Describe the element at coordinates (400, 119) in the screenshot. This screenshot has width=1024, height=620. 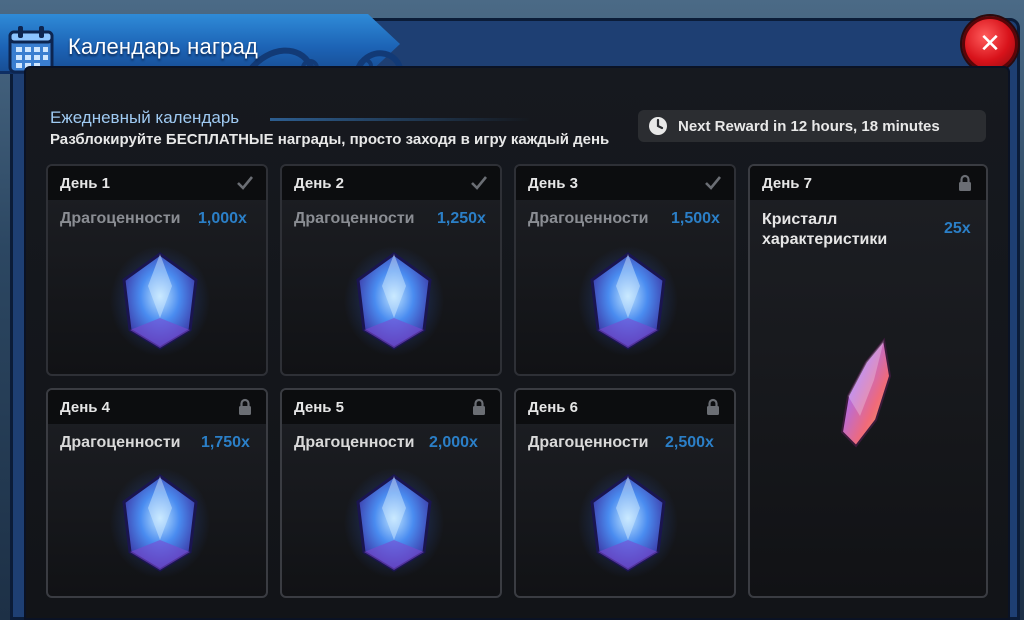
I see `subtitle-underline` at that location.